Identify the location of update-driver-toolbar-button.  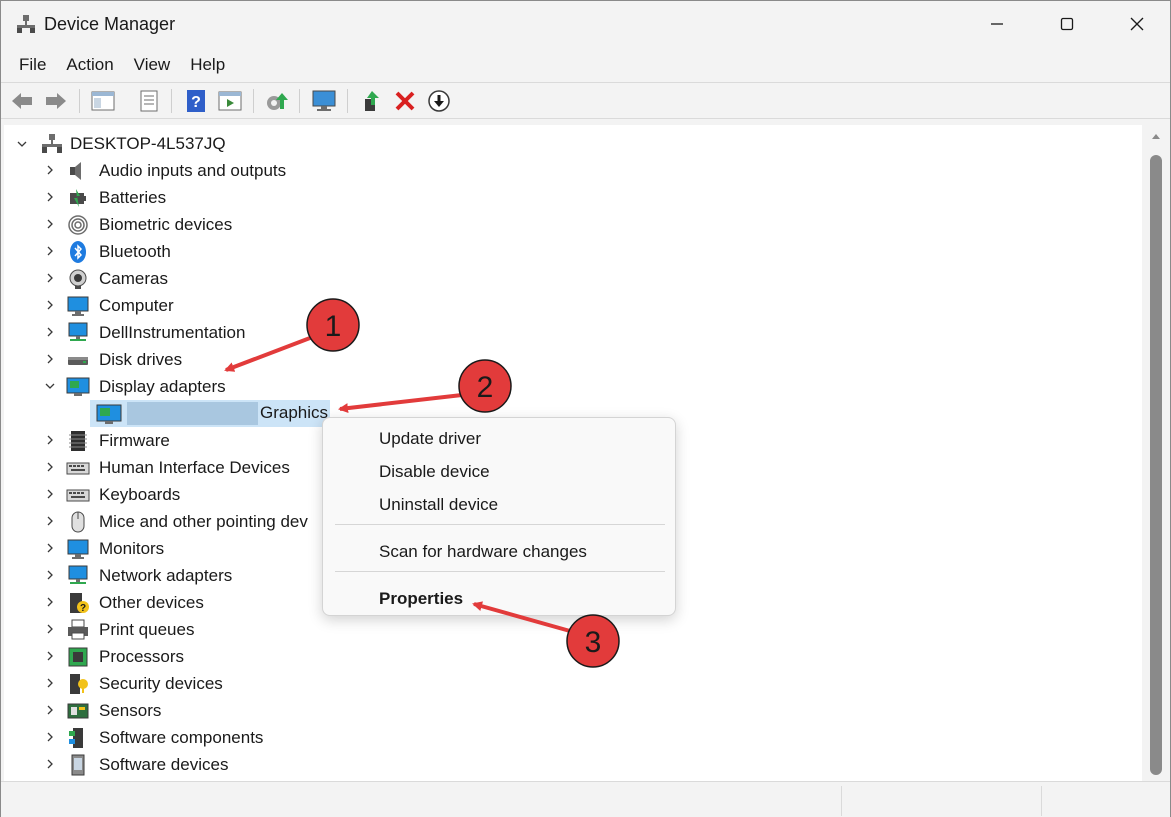
(277, 101).